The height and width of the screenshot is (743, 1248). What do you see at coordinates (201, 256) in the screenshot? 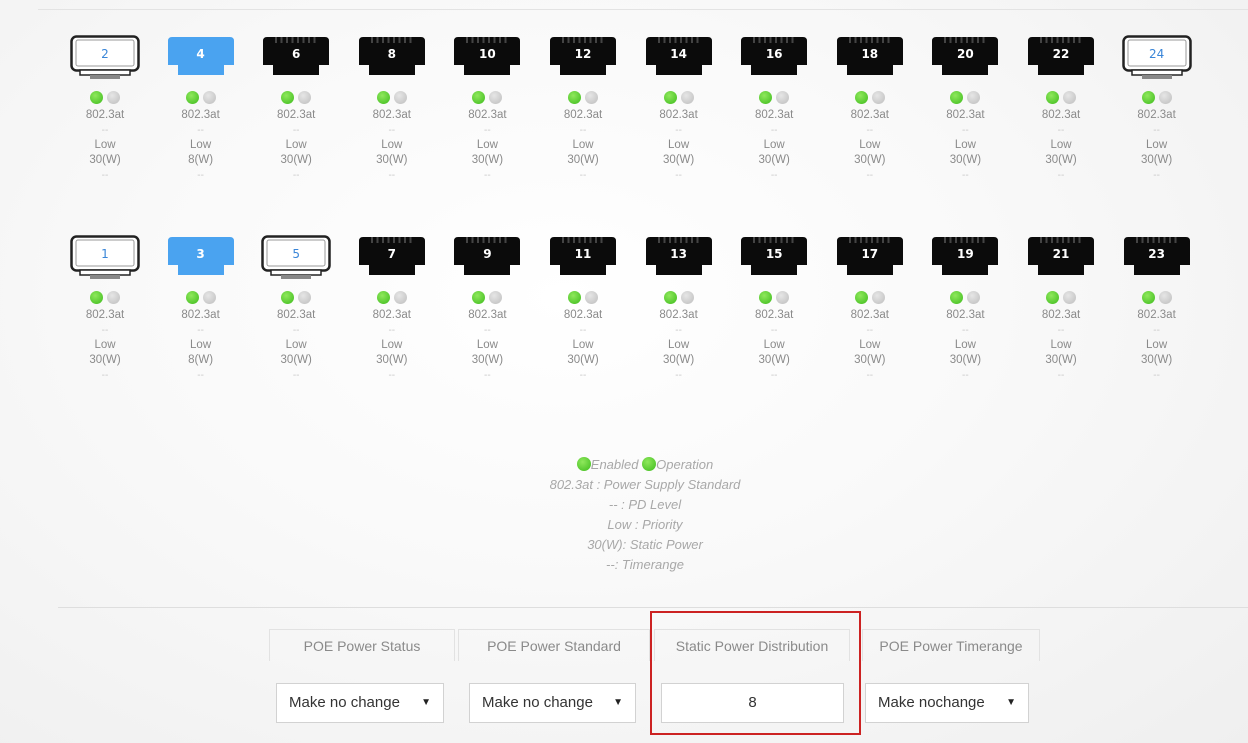
I see `ethernet-port-icon: 3` at bounding box center [201, 256].